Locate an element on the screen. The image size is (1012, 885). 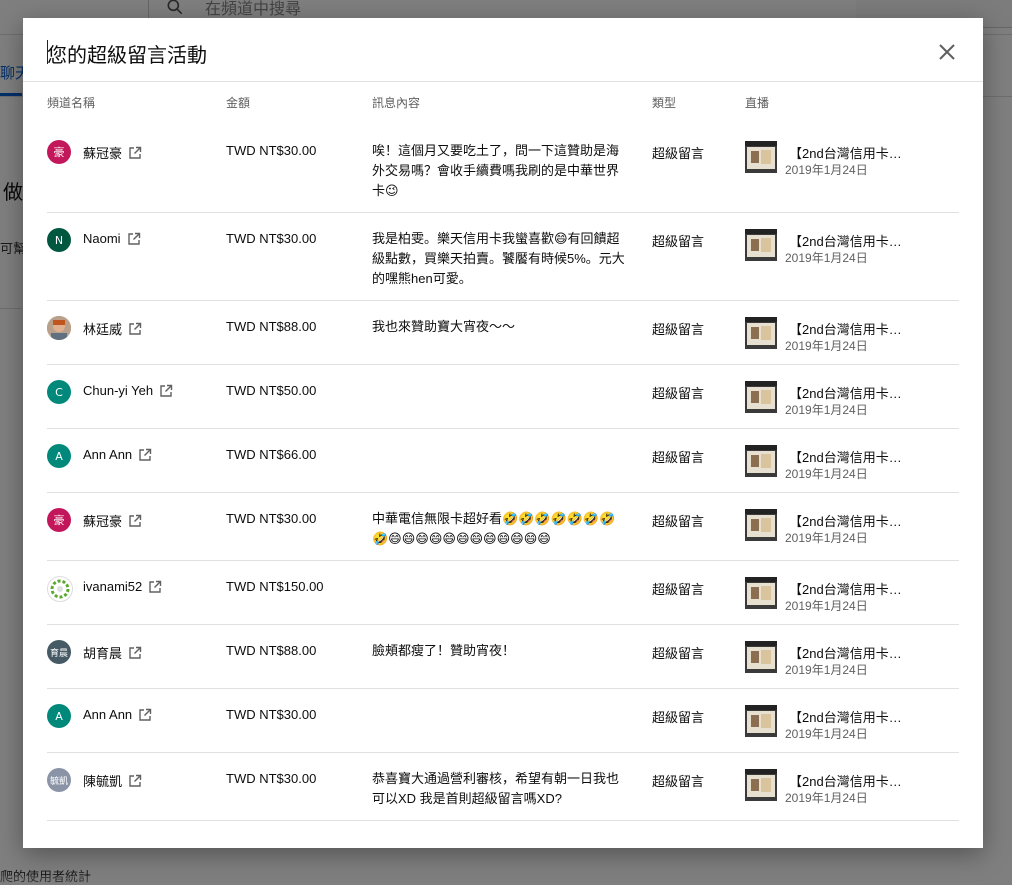
message-content: 恭喜寶大通過營利審核，希望有朝一日我也可以XD 我是首則超級留言嗎XD? is located at coordinates (496, 788).